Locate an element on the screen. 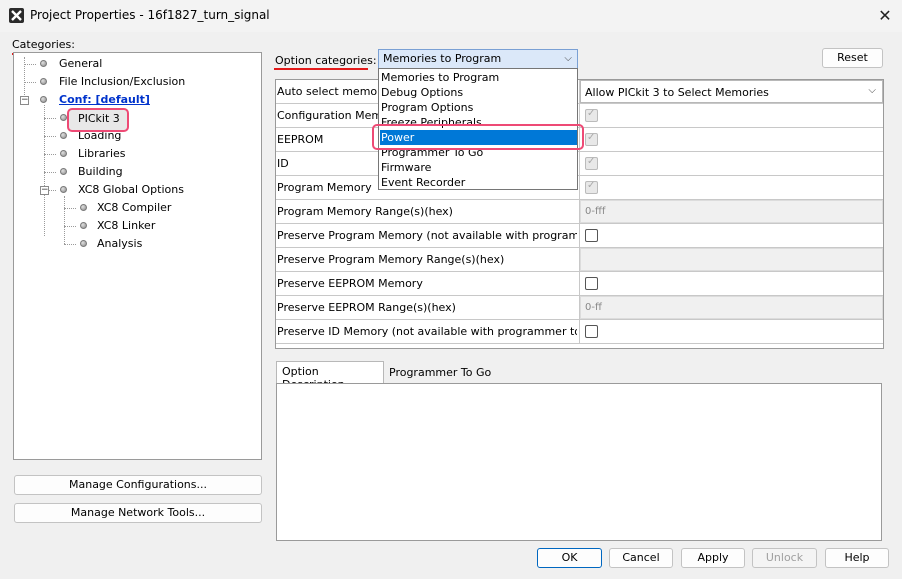 The height and width of the screenshot is (579, 902). tab-programmer-to-go: Programmer To Go is located at coordinates (438, 373).